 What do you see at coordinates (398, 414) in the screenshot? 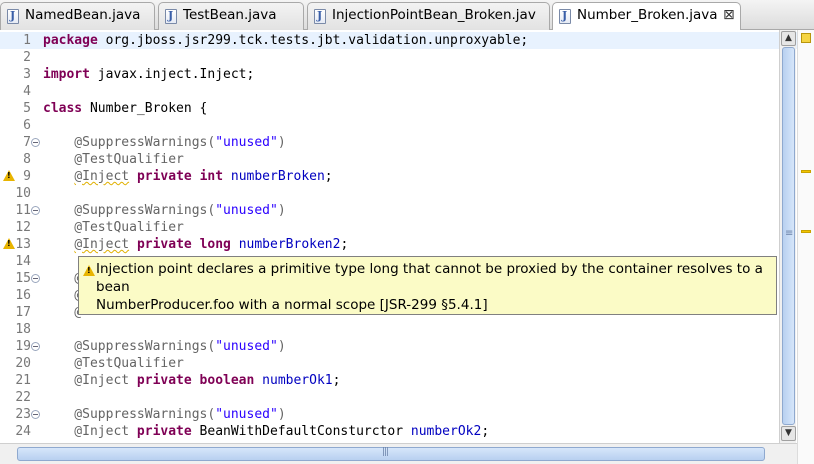
I see `code-line: 23 @SuppressWarnings("unused")` at bounding box center [398, 414].